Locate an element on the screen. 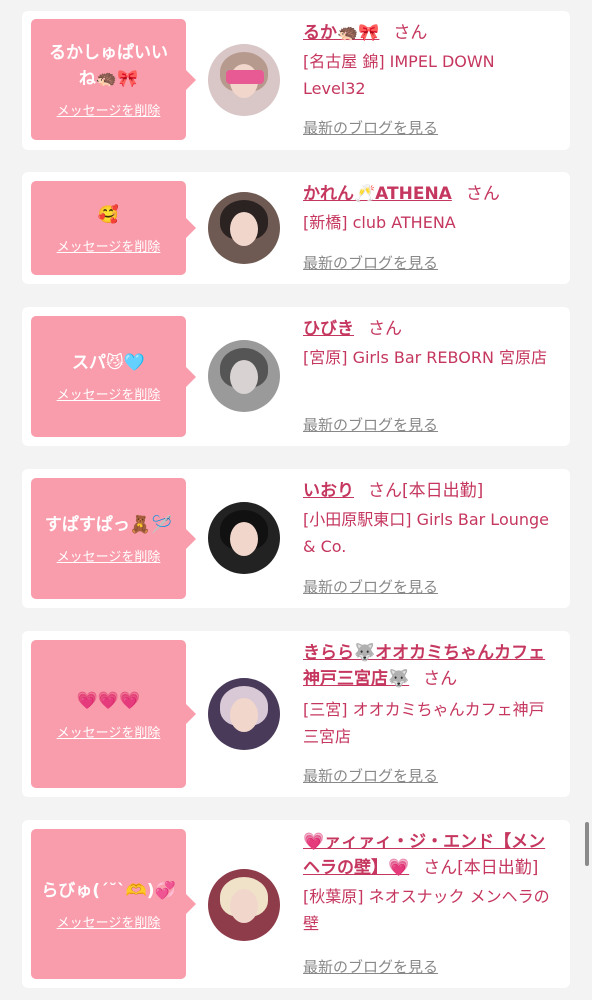  cast-info: るか🦔🎀 さん [名古屋 錦] IMPEL DOWN Level32 is located at coordinates (431, 61).